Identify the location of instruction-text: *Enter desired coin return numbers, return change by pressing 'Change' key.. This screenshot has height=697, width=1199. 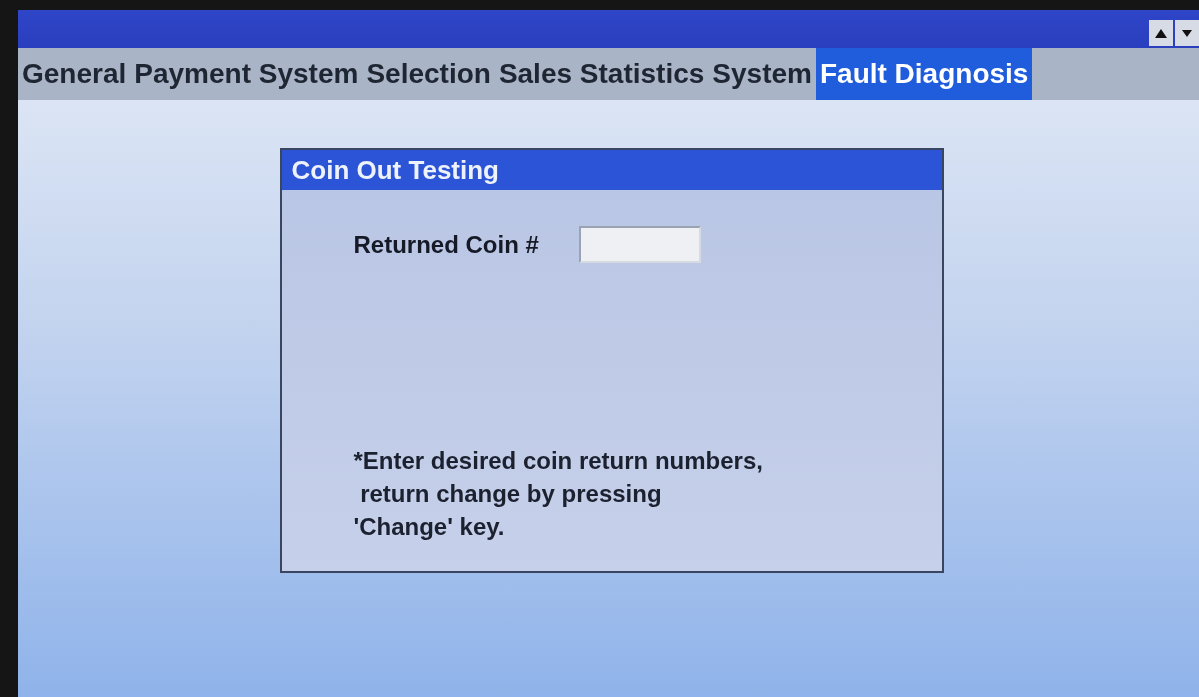
(558, 494).